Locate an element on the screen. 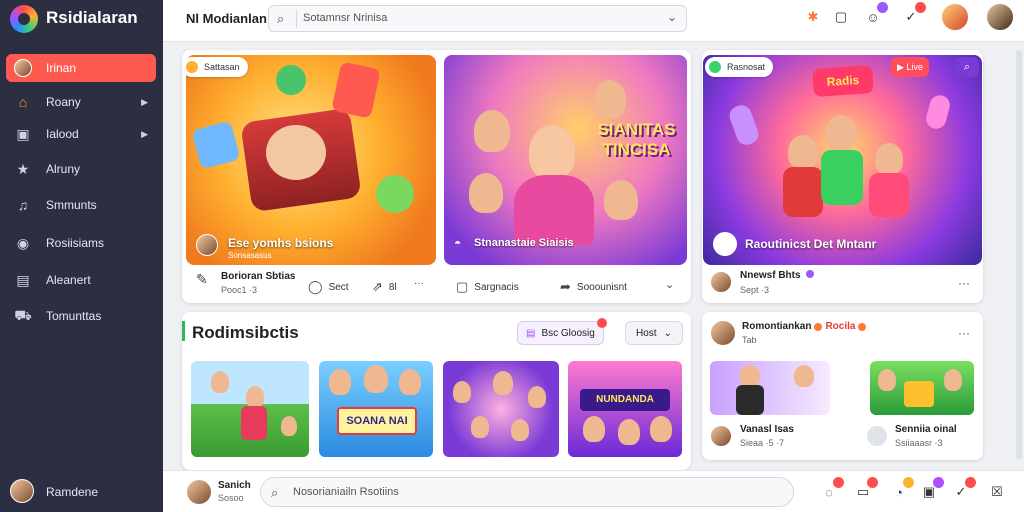  title-art: SOANA NAI is located at coordinates (377, 421).